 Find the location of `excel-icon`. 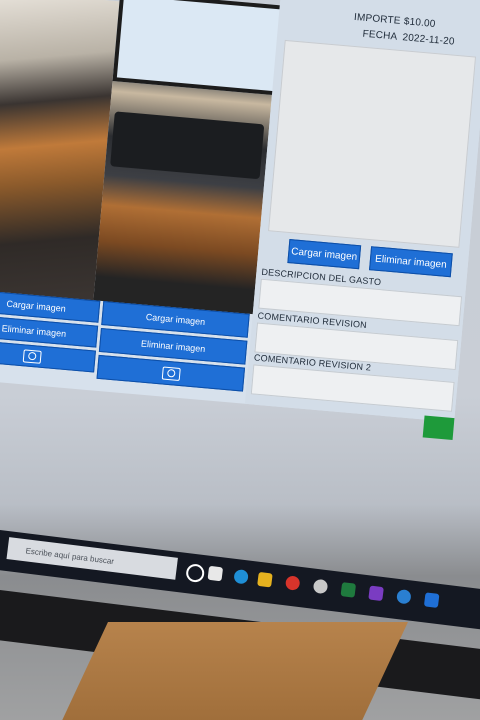

excel-icon is located at coordinates (348, 590).